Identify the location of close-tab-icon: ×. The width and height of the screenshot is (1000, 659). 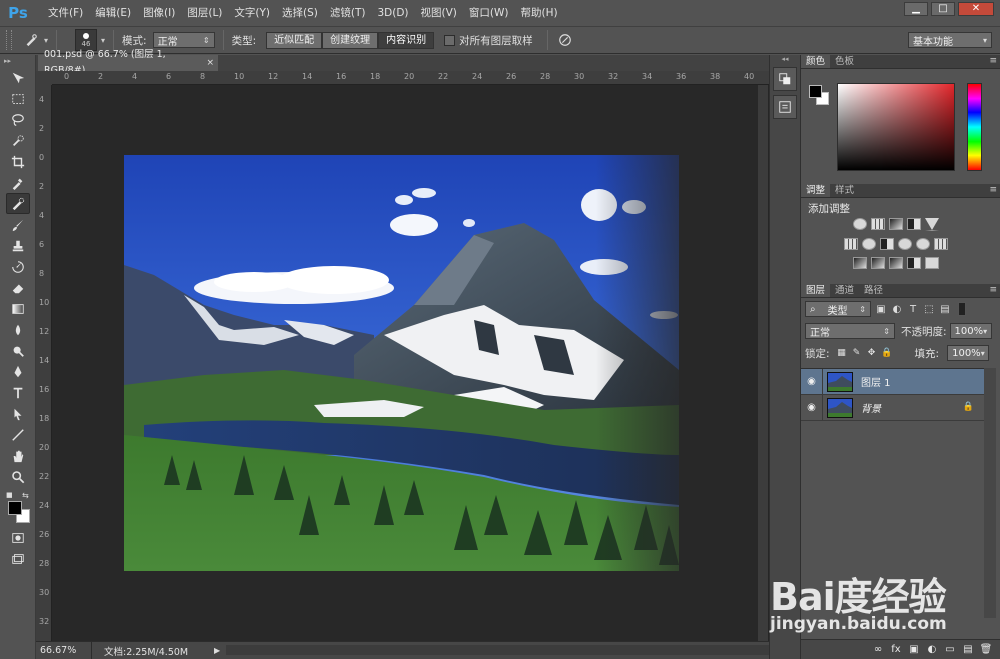
(210, 63).